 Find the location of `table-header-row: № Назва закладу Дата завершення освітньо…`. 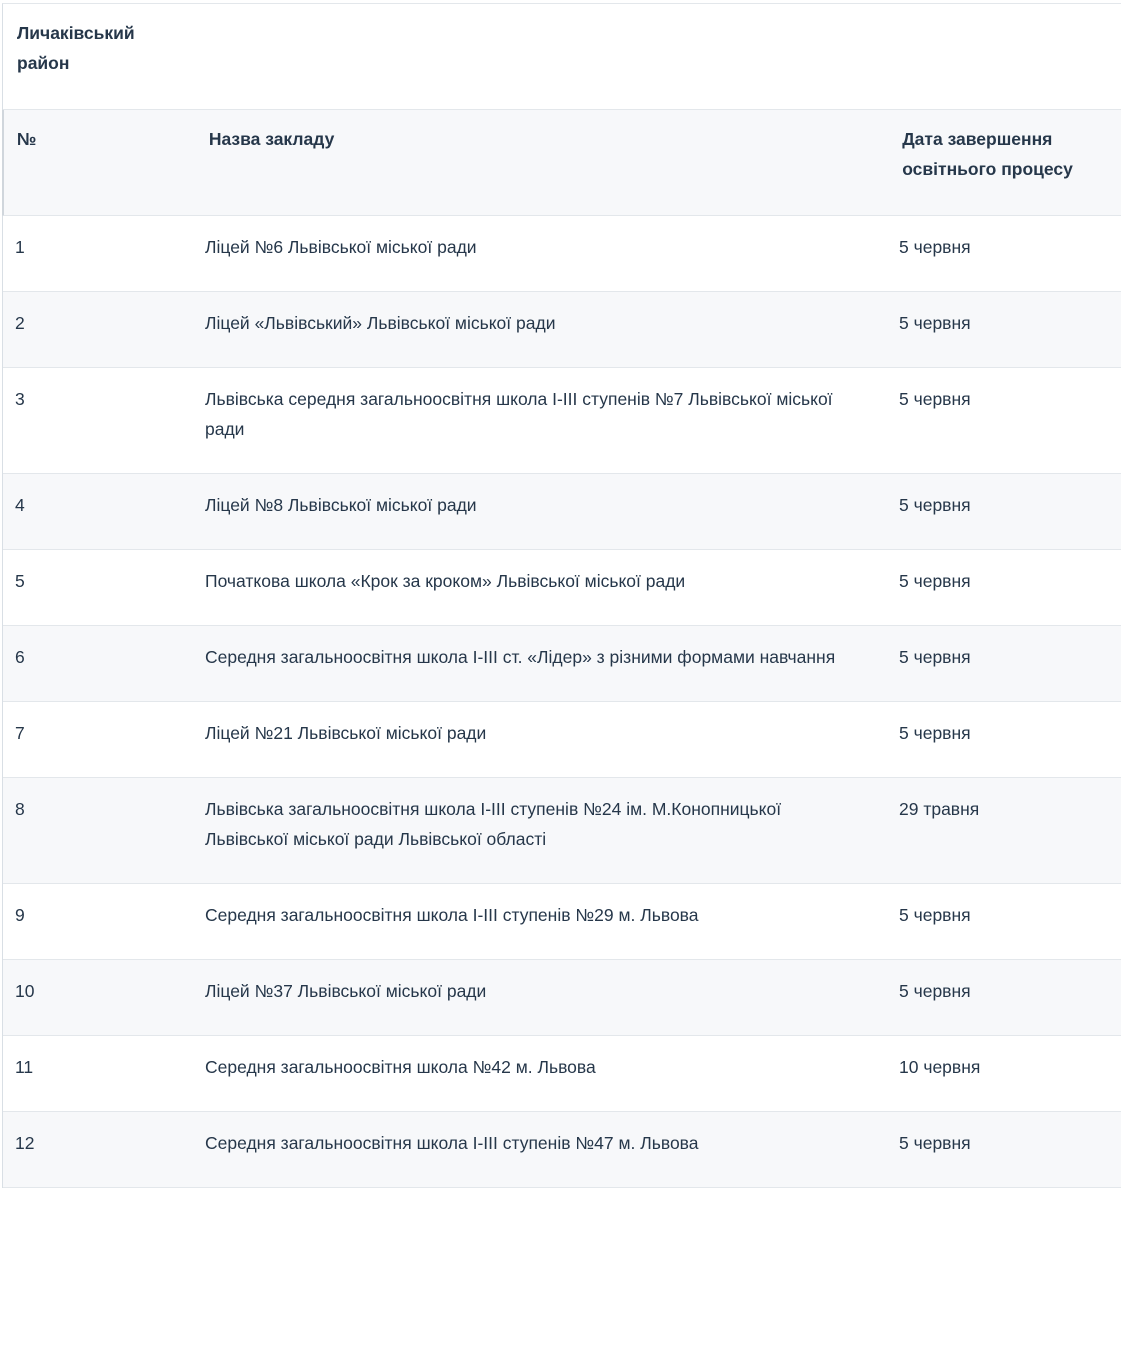

table-header-row: № Назва закладу Дата завершення освітньо… is located at coordinates (561, 163).